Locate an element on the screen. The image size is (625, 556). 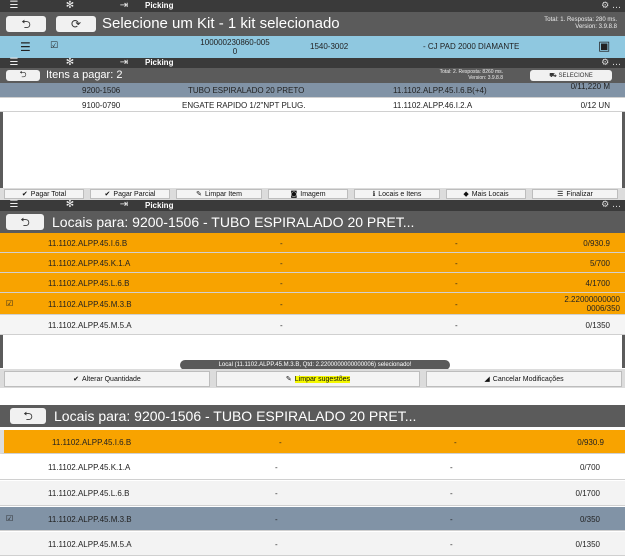
pin-icon: ◆ is located at coordinates (466, 194).